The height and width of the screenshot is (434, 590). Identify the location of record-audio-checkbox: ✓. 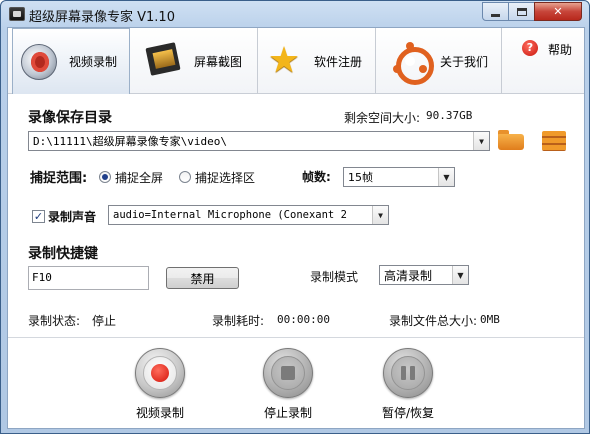
(38, 216).